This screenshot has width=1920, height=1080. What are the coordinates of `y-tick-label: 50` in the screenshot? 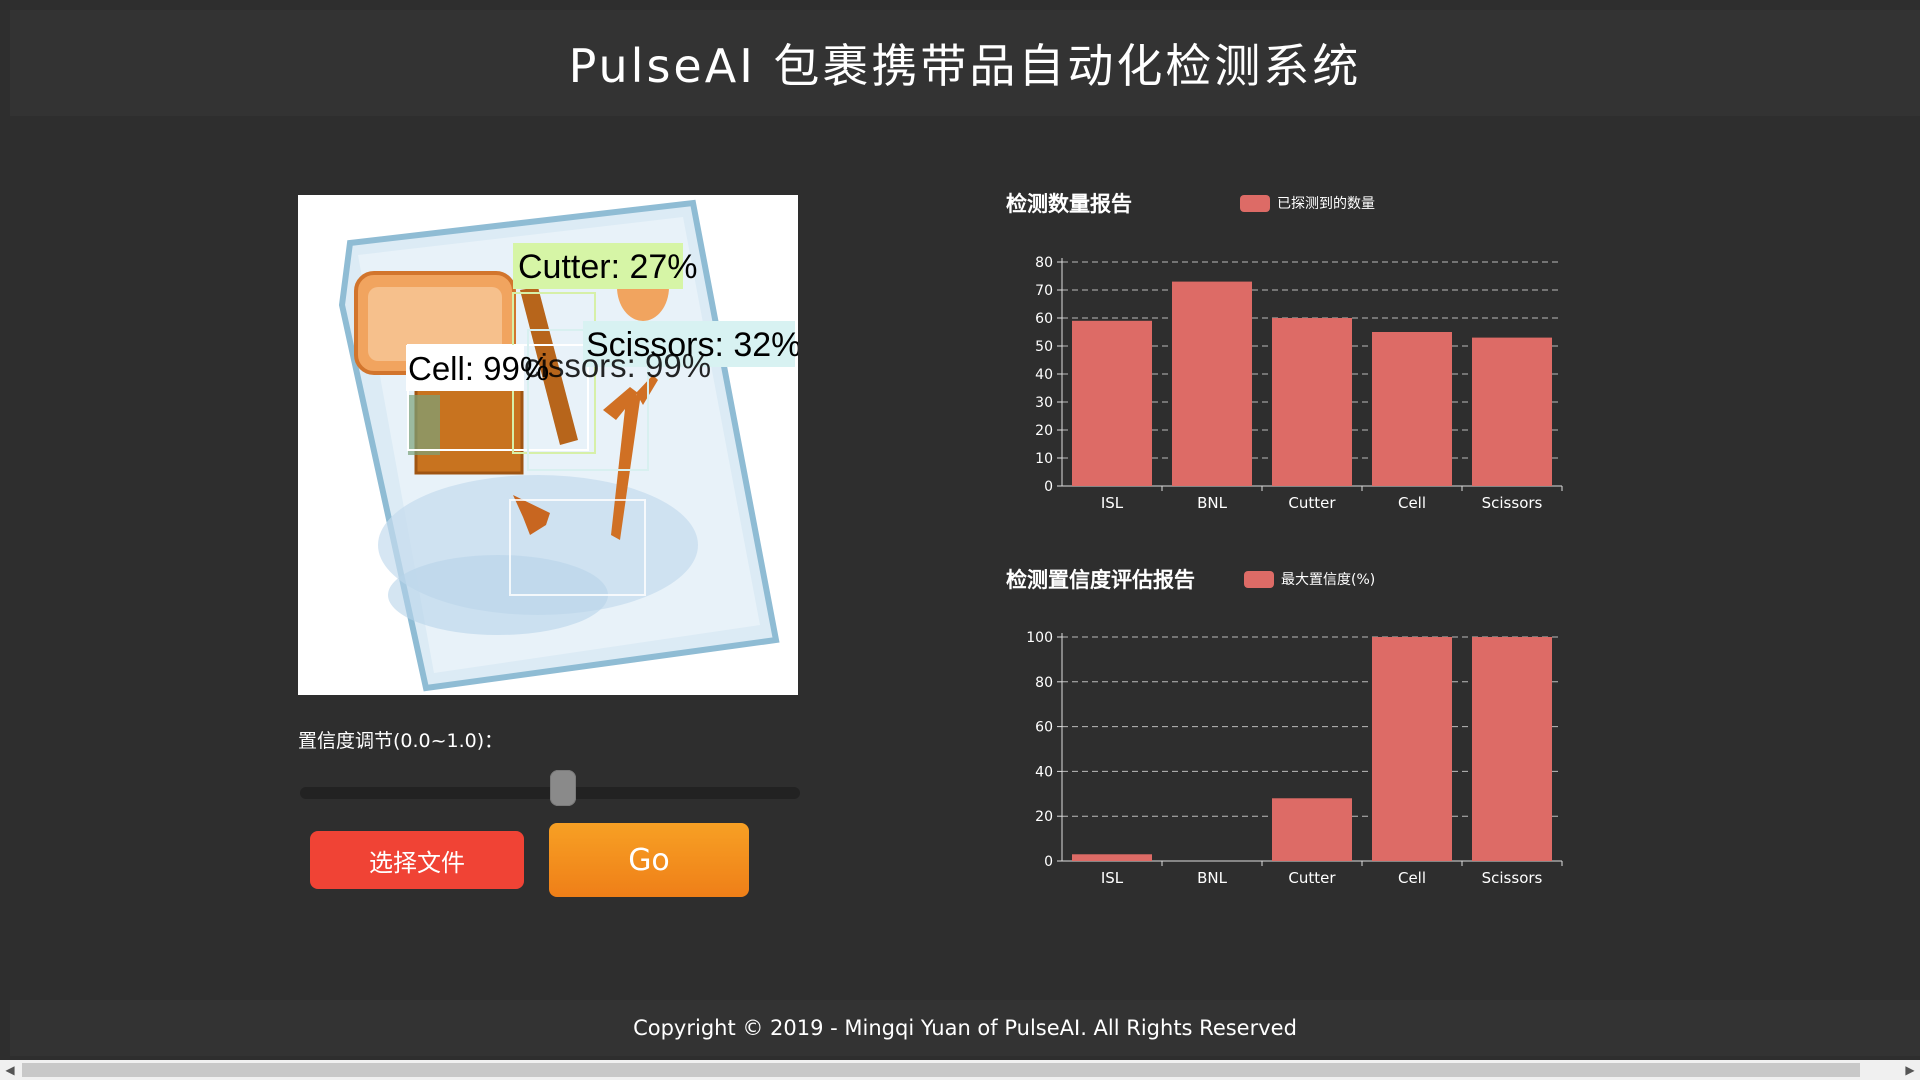 It's located at (1044, 347).